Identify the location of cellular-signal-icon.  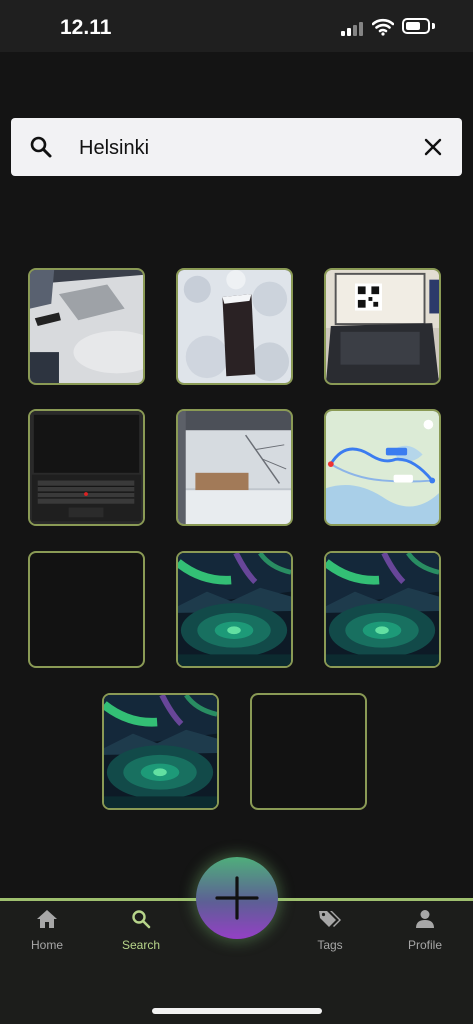
(353, 29).